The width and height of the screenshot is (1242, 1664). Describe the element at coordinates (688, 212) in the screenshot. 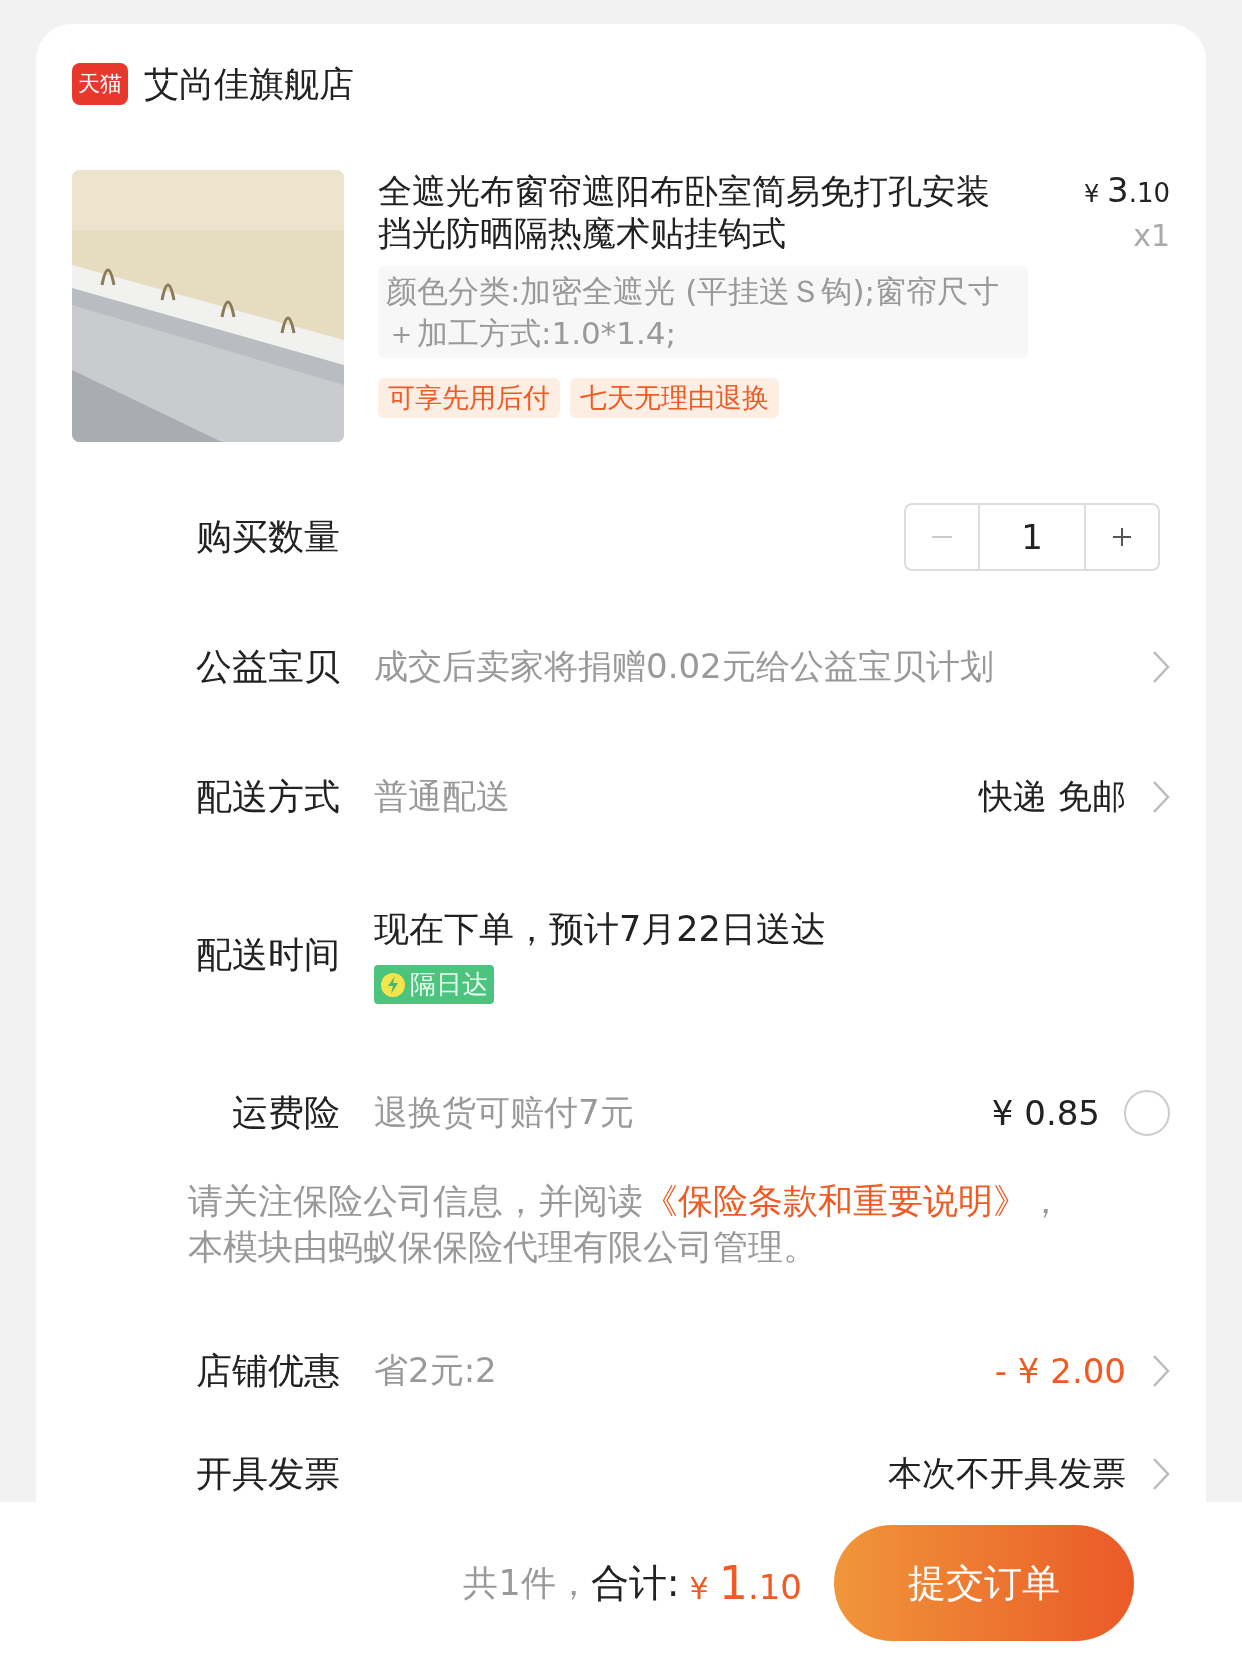

I see `product-title: 全遮光布窗帘遮阳布卧室简易免打孔安装挡光防晒隔热魔术贴挂钩式` at that location.